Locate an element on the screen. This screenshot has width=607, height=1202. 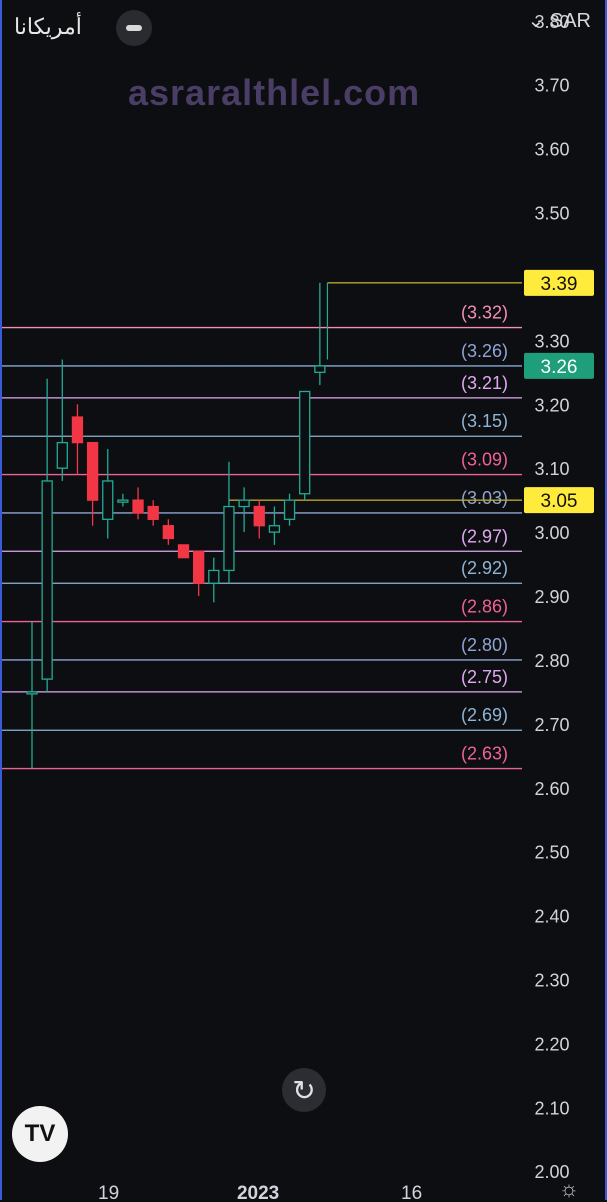
tradingview-logo: TV is located at coordinates (40, 1134).